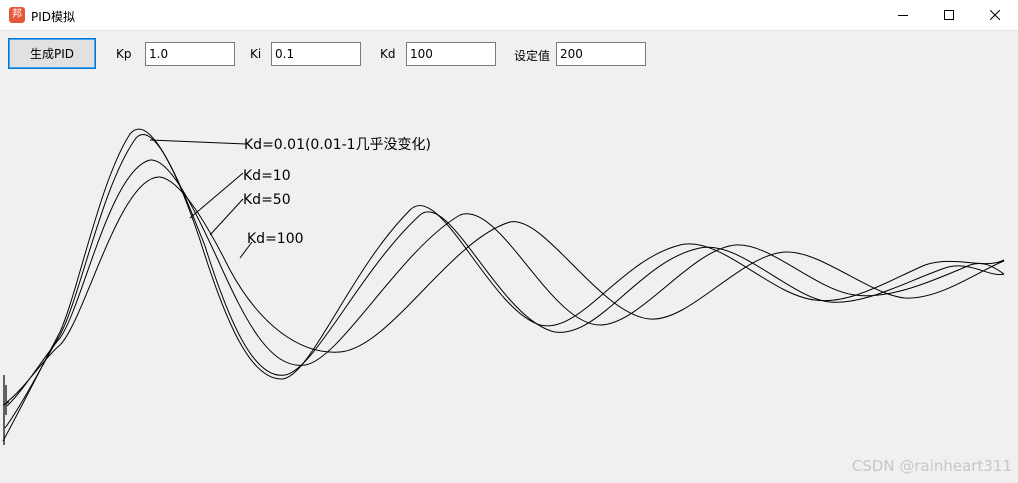  I want to click on kp-label: Kp, so click(124, 54).